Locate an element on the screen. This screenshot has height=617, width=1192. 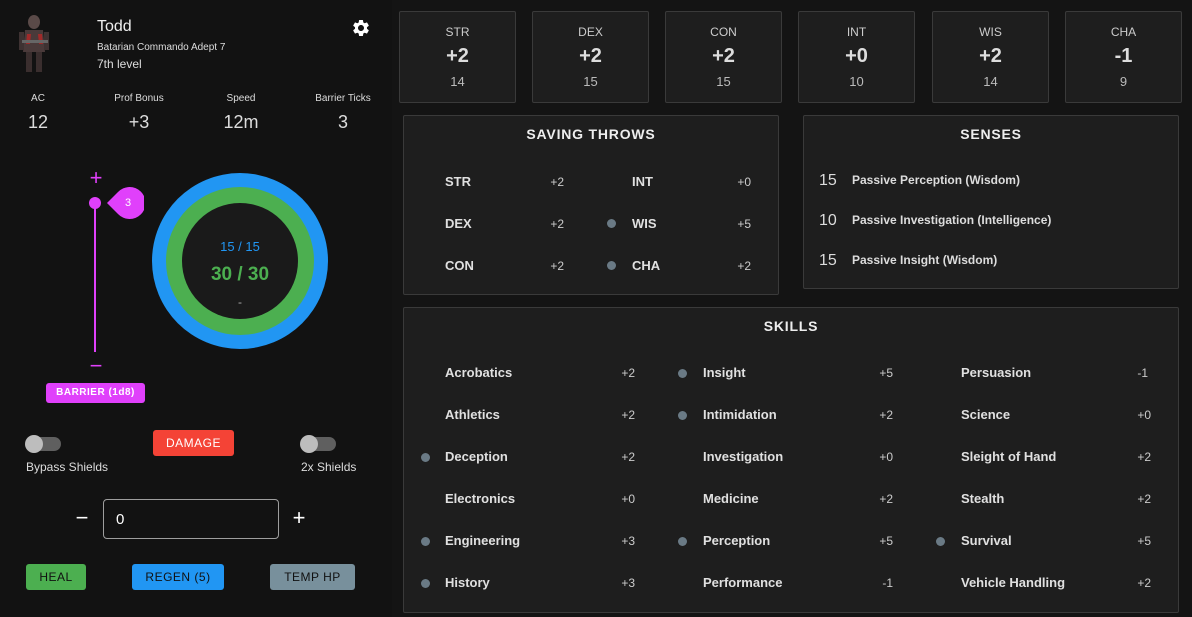
stat-label: AC is located at coordinates (38, 98).